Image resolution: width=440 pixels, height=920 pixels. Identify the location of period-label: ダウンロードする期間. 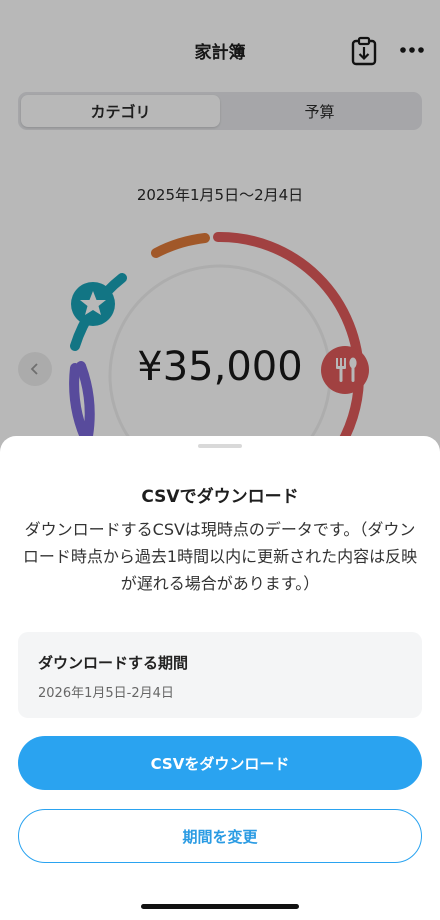
(113, 663).